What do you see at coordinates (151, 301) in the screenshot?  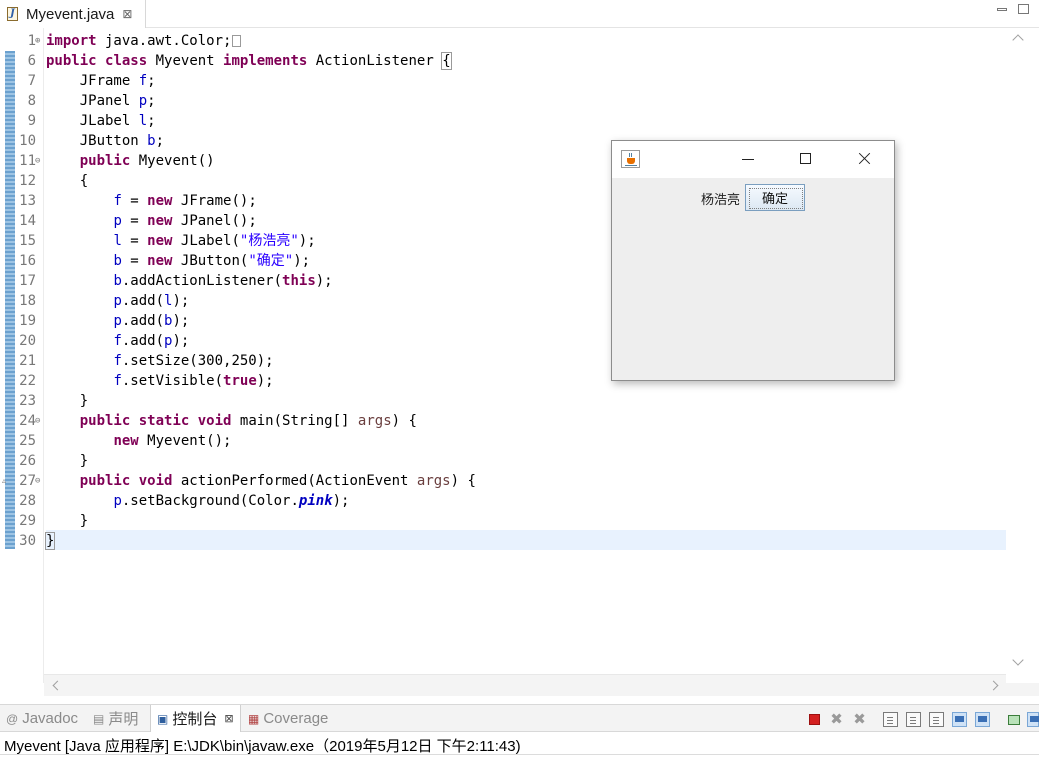 I see `code-line: p.add(l);` at bounding box center [151, 301].